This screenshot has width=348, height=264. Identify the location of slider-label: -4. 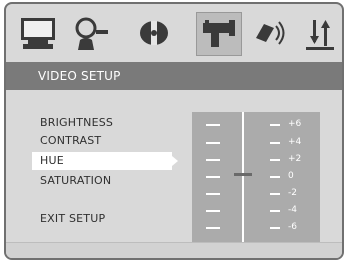
(292, 210).